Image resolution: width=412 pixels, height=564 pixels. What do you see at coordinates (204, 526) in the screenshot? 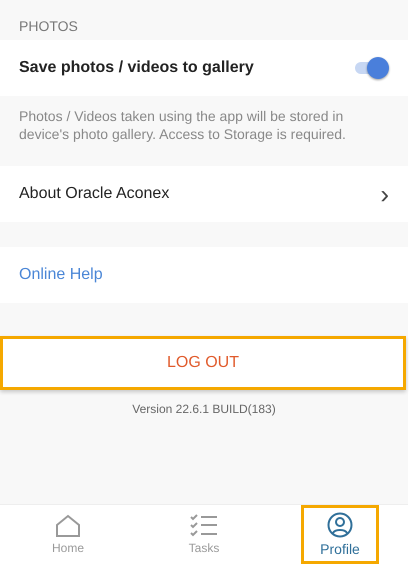
I see `checklist-icon` at bounding box center [204, 526].